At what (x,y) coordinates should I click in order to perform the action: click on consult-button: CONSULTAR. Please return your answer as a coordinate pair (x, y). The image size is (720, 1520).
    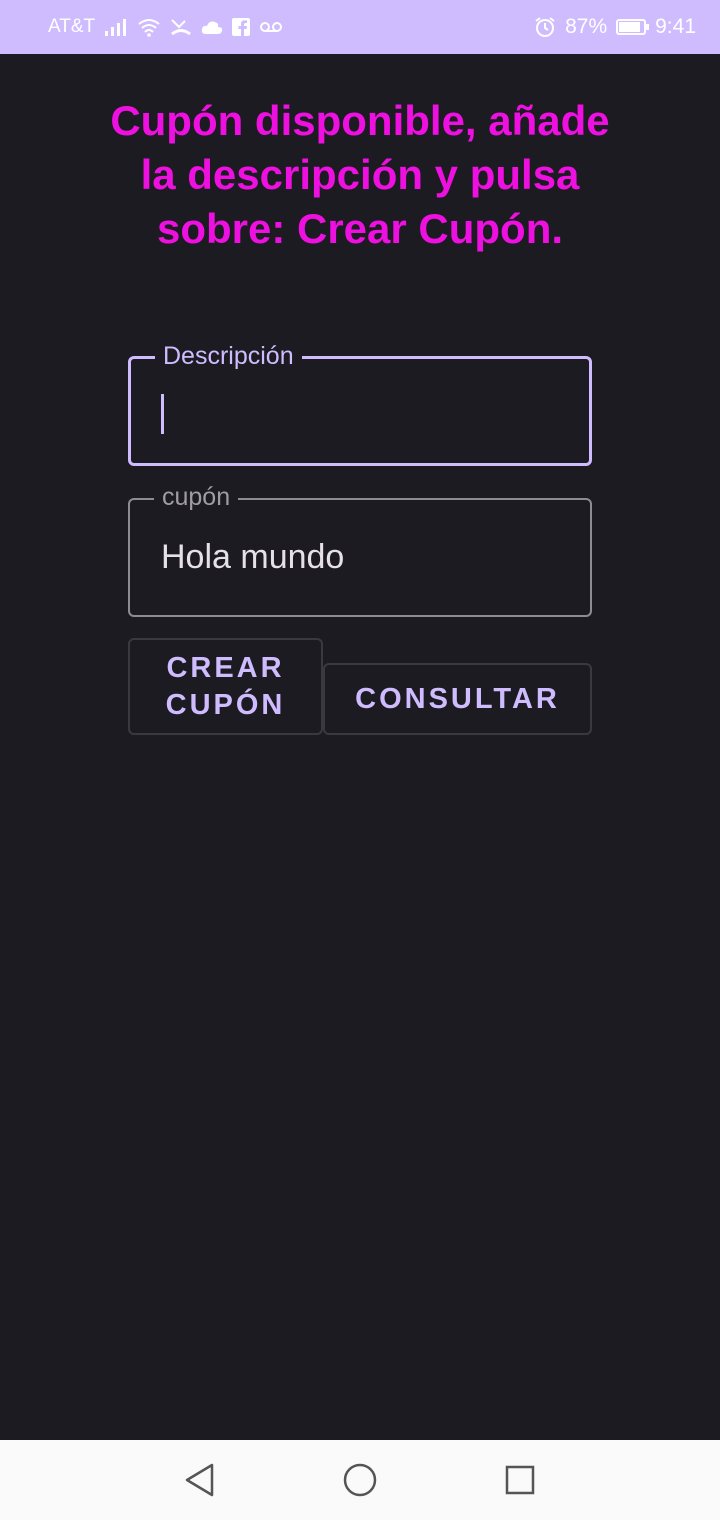
    Looking at the image, I should click on (457, 699).